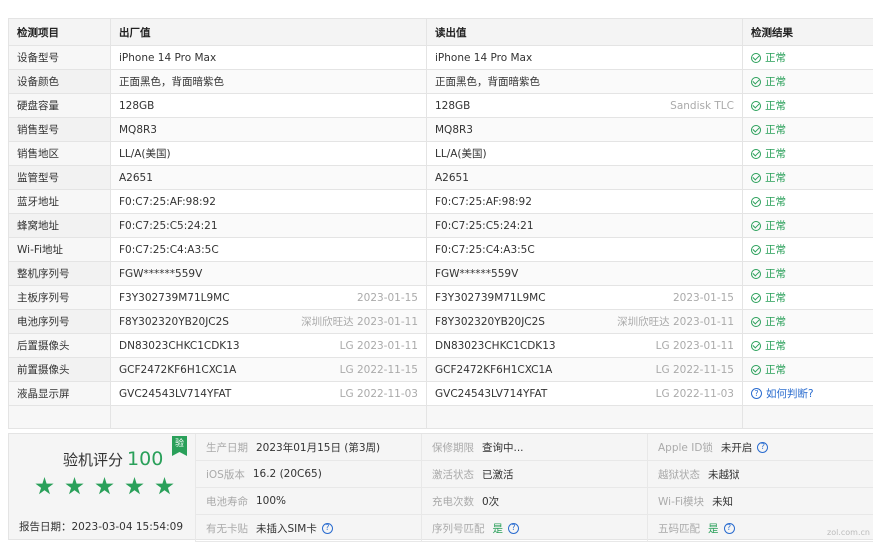 The width and height of the screenshot is (873, 554). I want to click on factory-value-cell: F0:C7:25:AF:98:92, so click(268, 201).